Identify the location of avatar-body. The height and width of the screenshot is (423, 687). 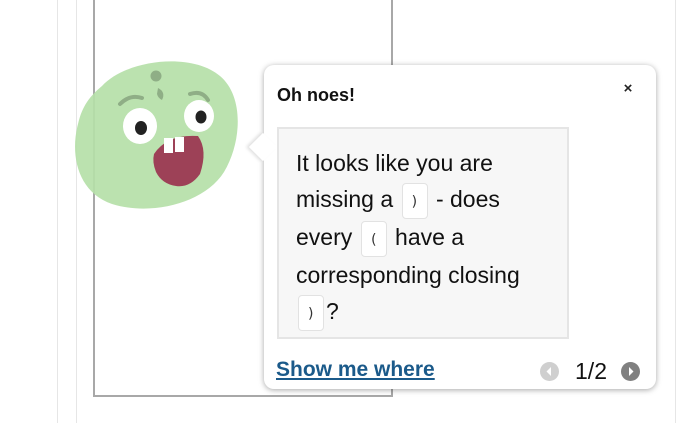
(156, 135).